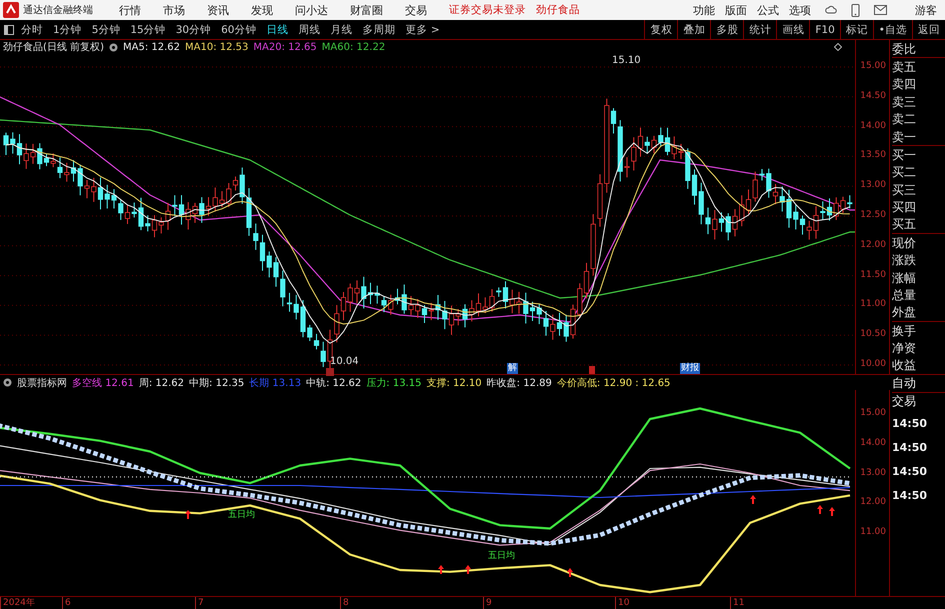 This screenshot has height=609, width=945. Describe the element at coordinates (32, 29) in the screenshot. I see `period-tab: 分时` at that location.